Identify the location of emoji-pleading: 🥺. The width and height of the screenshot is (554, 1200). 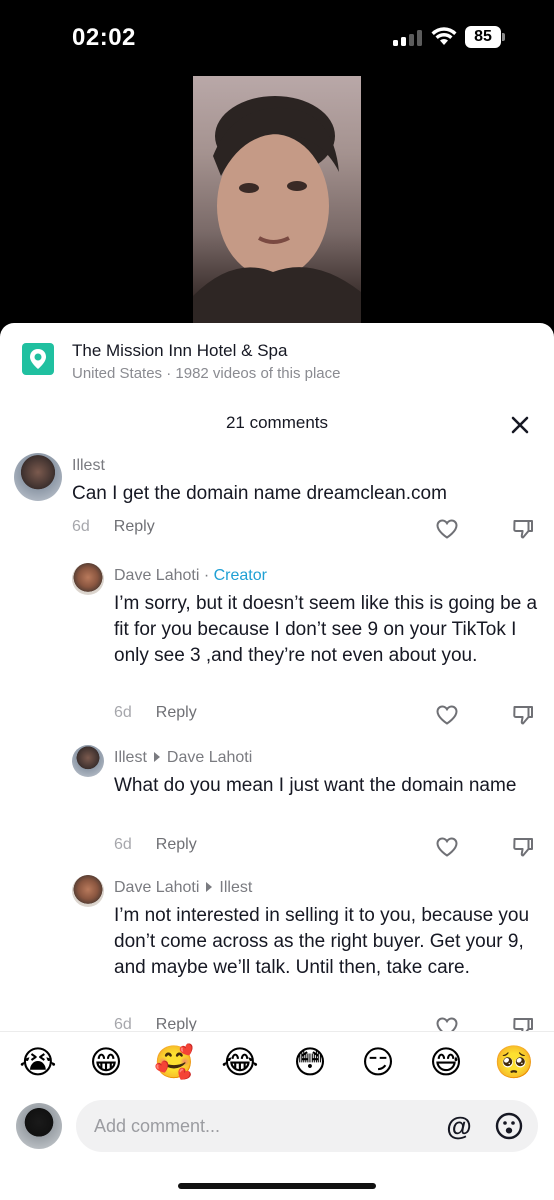
(514, 1062).